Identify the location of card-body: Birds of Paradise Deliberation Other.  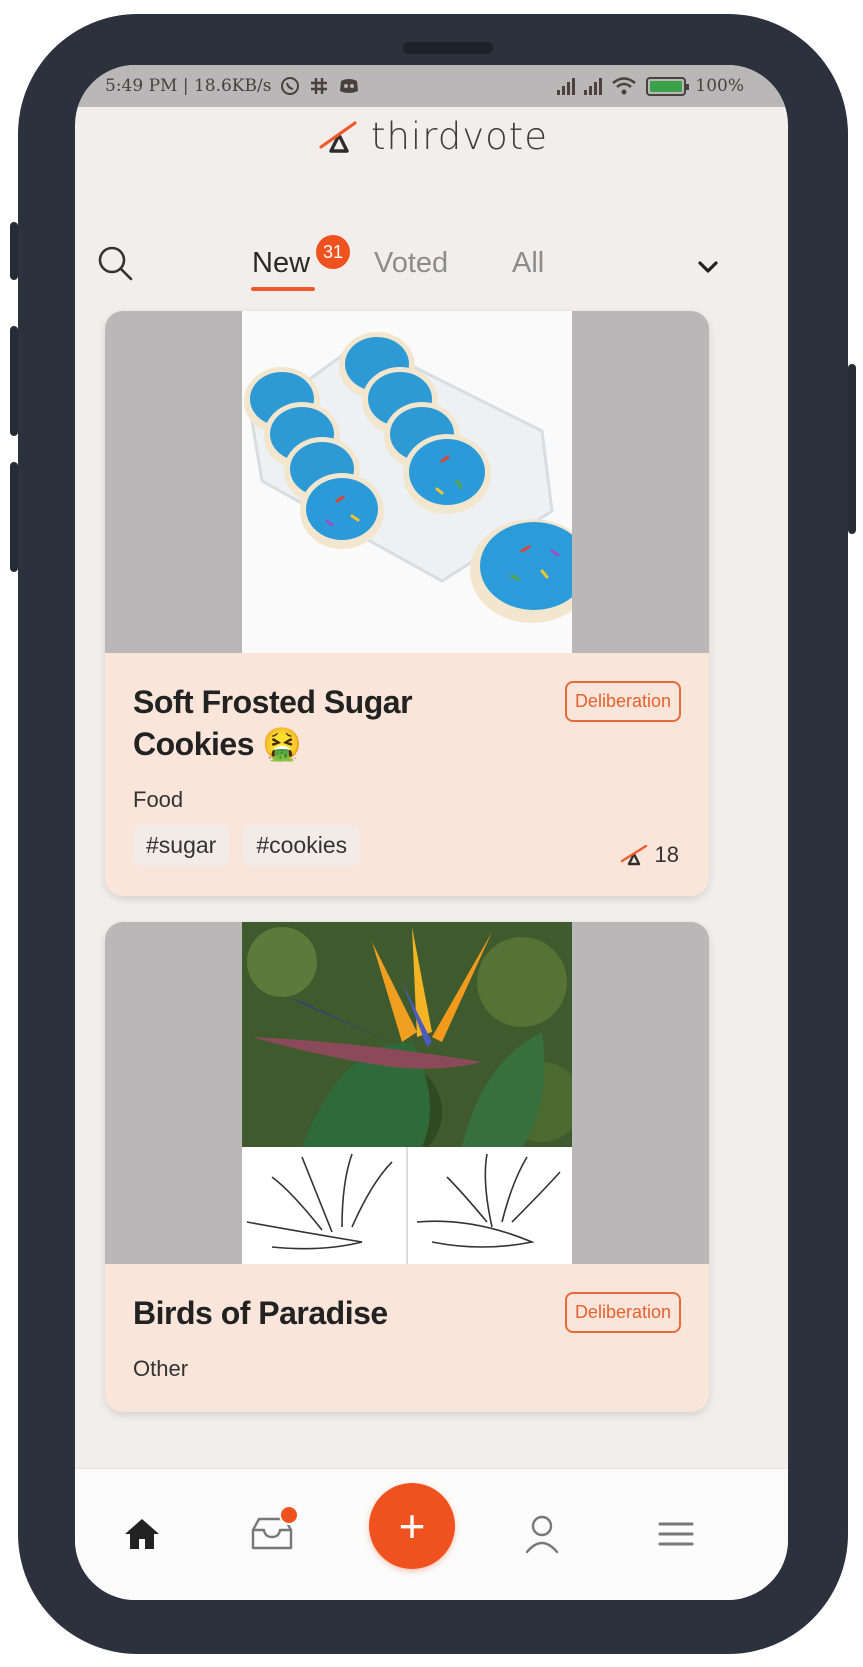
(407, 1338).